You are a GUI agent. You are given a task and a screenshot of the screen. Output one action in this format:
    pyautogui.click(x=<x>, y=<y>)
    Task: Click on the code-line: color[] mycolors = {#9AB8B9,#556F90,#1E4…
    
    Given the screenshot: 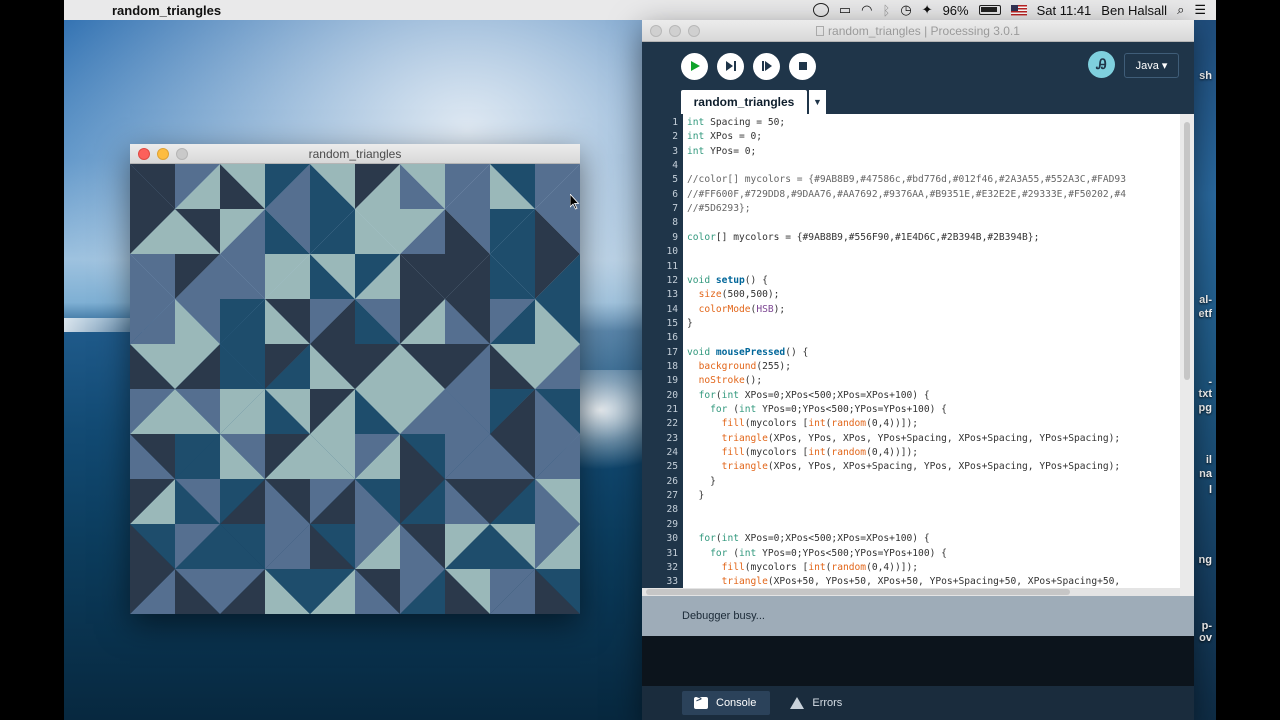 What is the action you would take?
    pyautogui.click(x=861, y=238)
    